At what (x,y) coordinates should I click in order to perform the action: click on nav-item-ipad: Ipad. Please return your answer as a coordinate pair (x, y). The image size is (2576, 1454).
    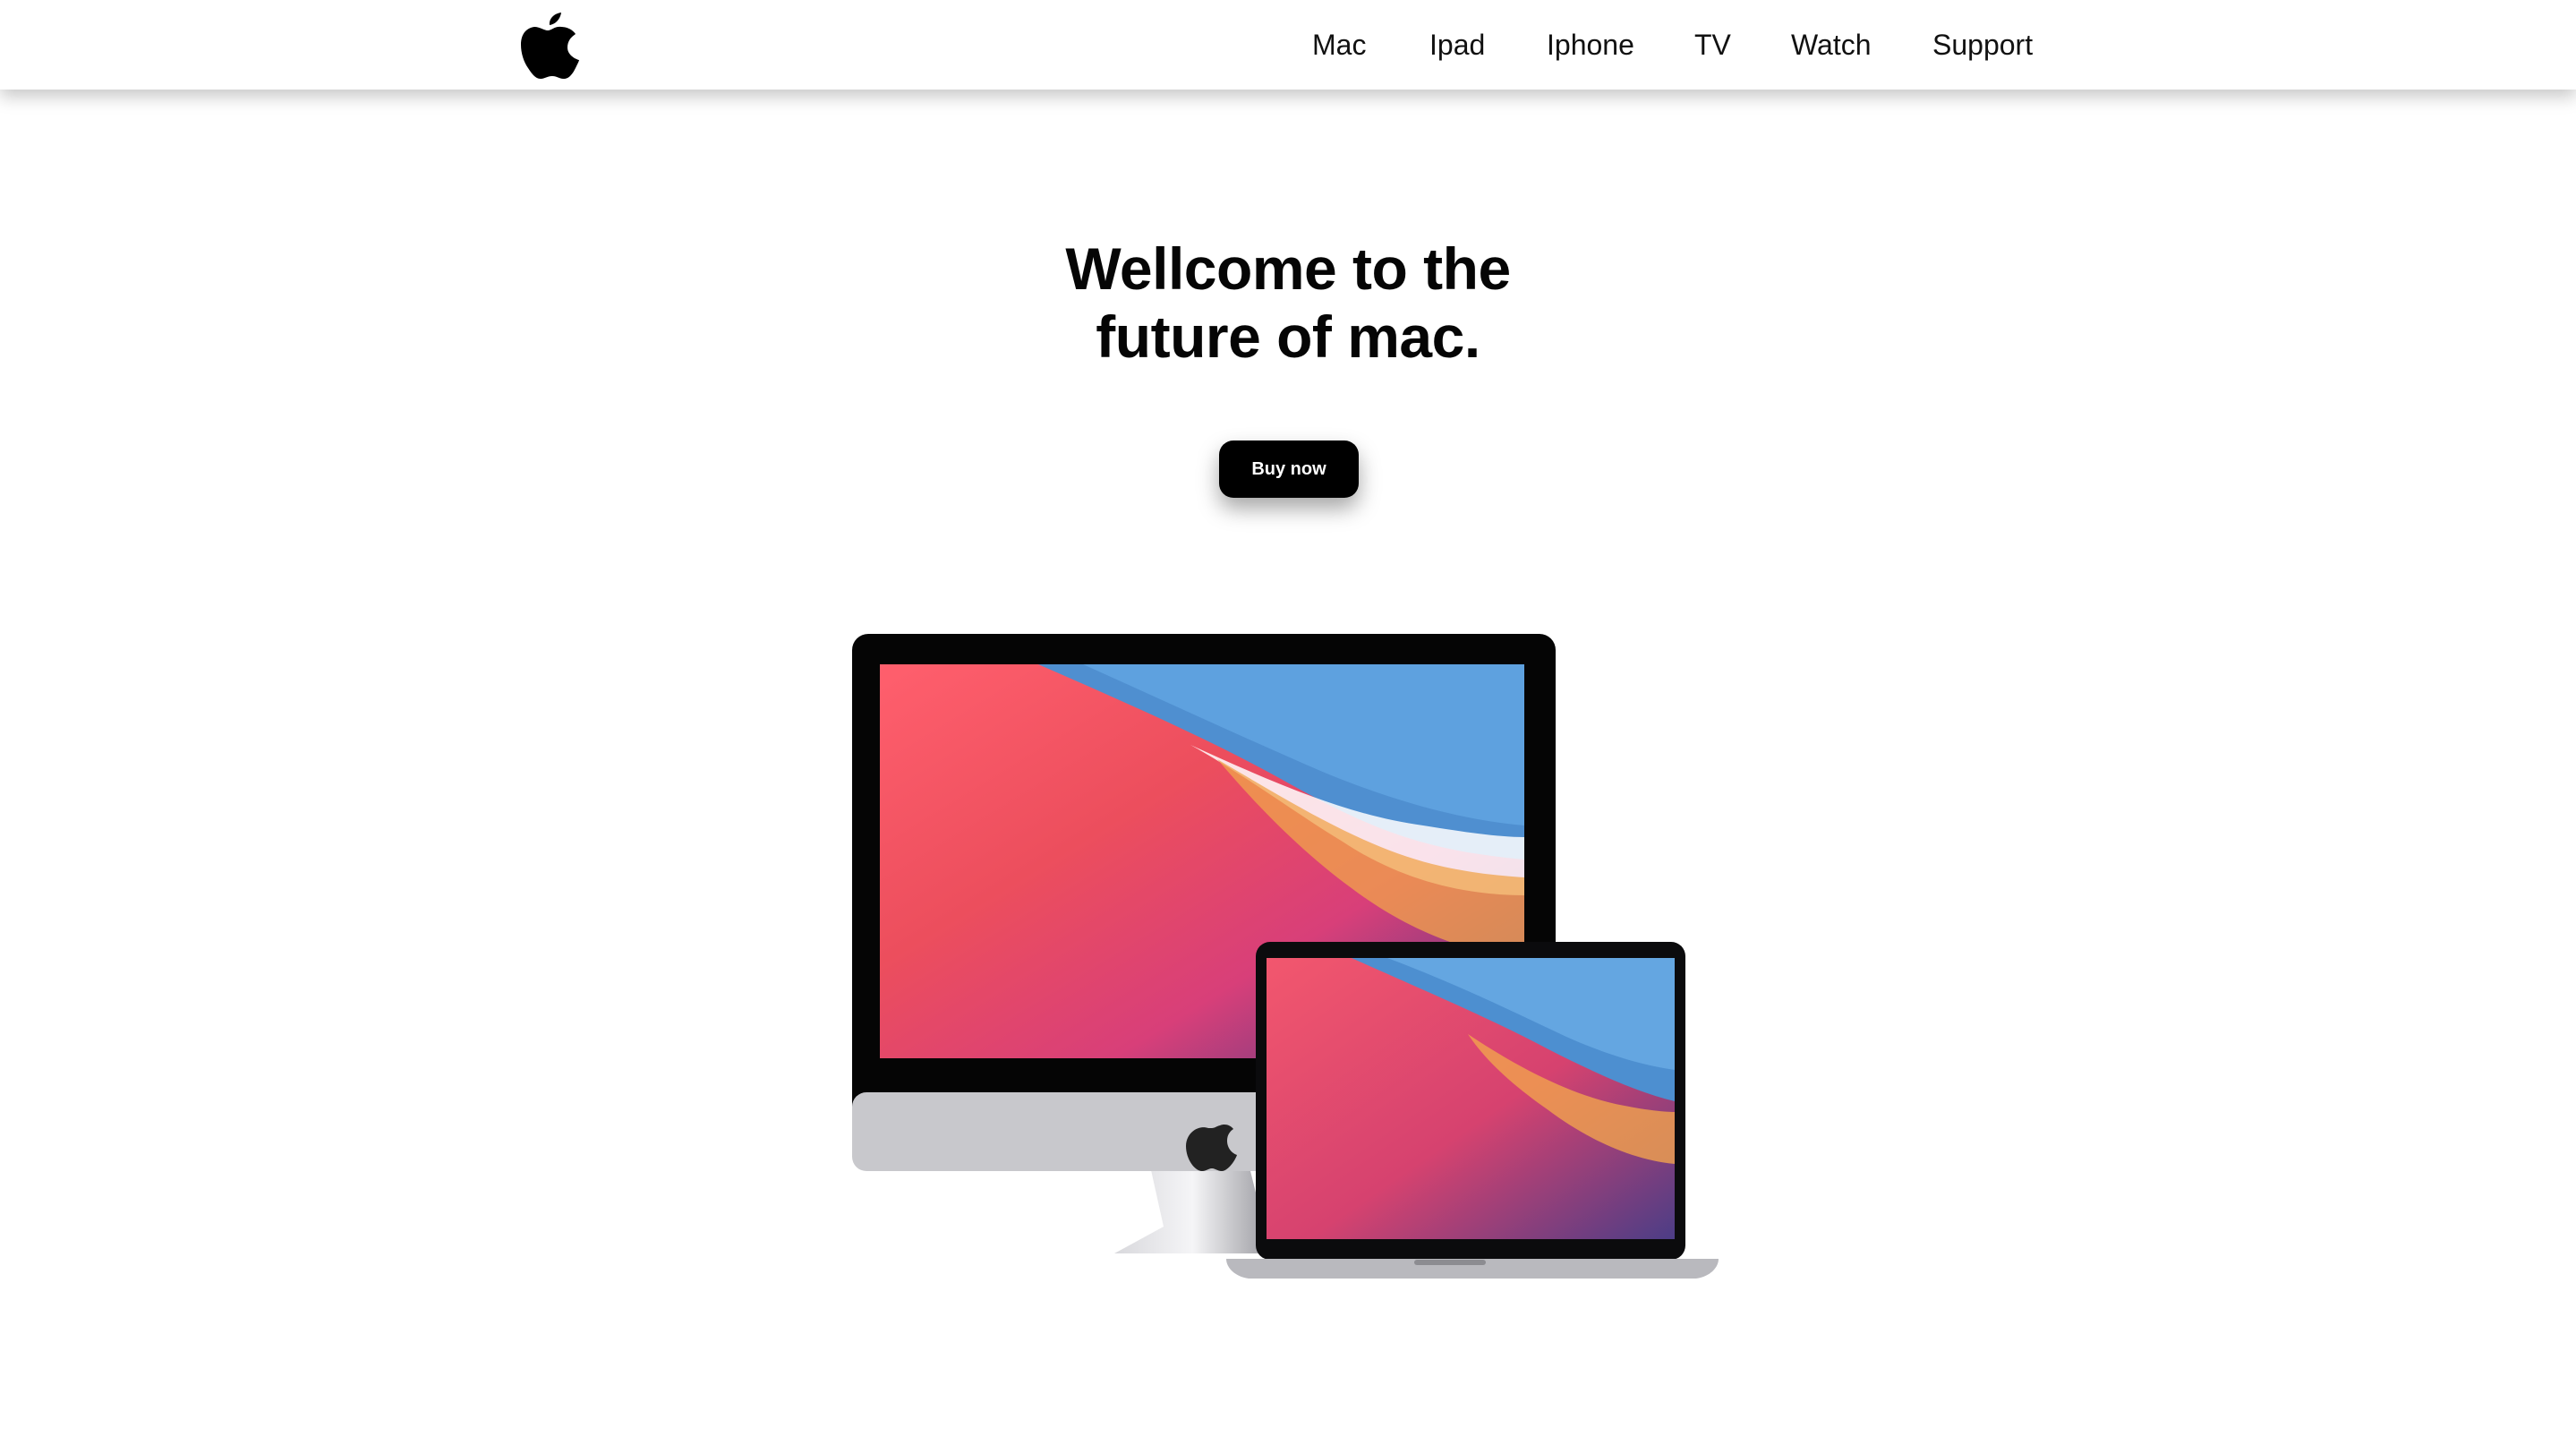
    Looking at the image, I should click on (1457, 45).